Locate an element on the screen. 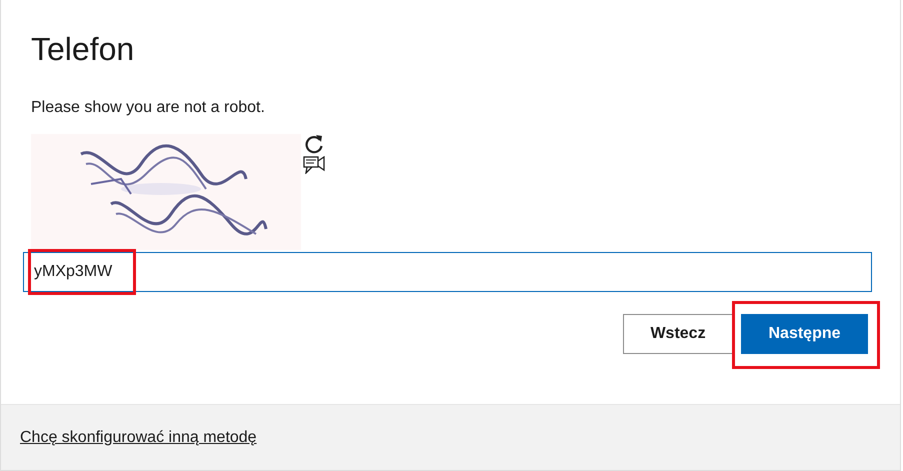 This screenshot has width=903, height=471. next-button: Następne is located at coordinates (804, 334).